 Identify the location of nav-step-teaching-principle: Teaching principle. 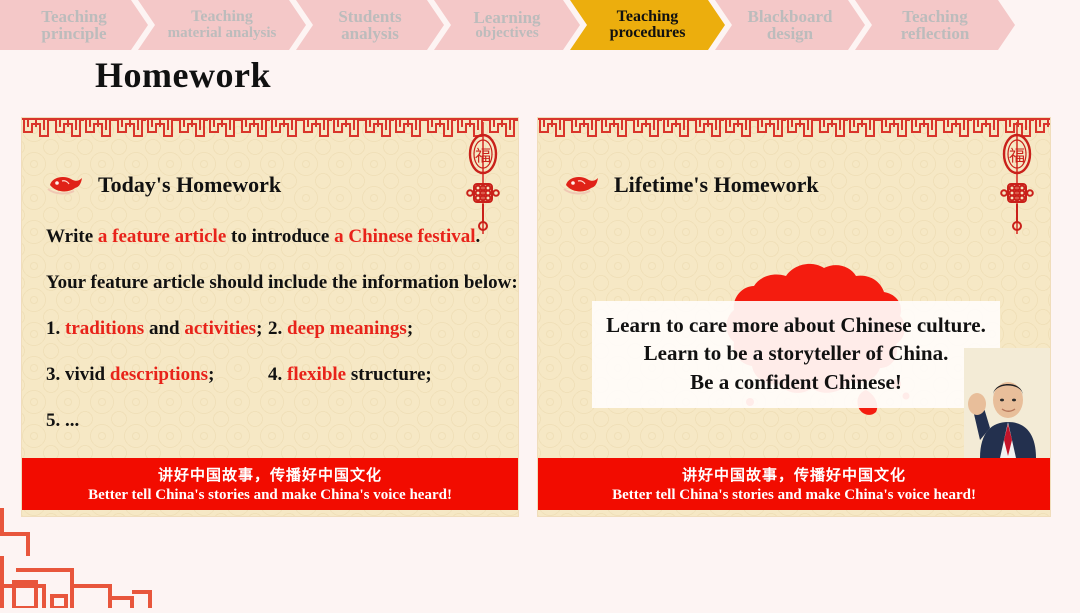
(74, 25).